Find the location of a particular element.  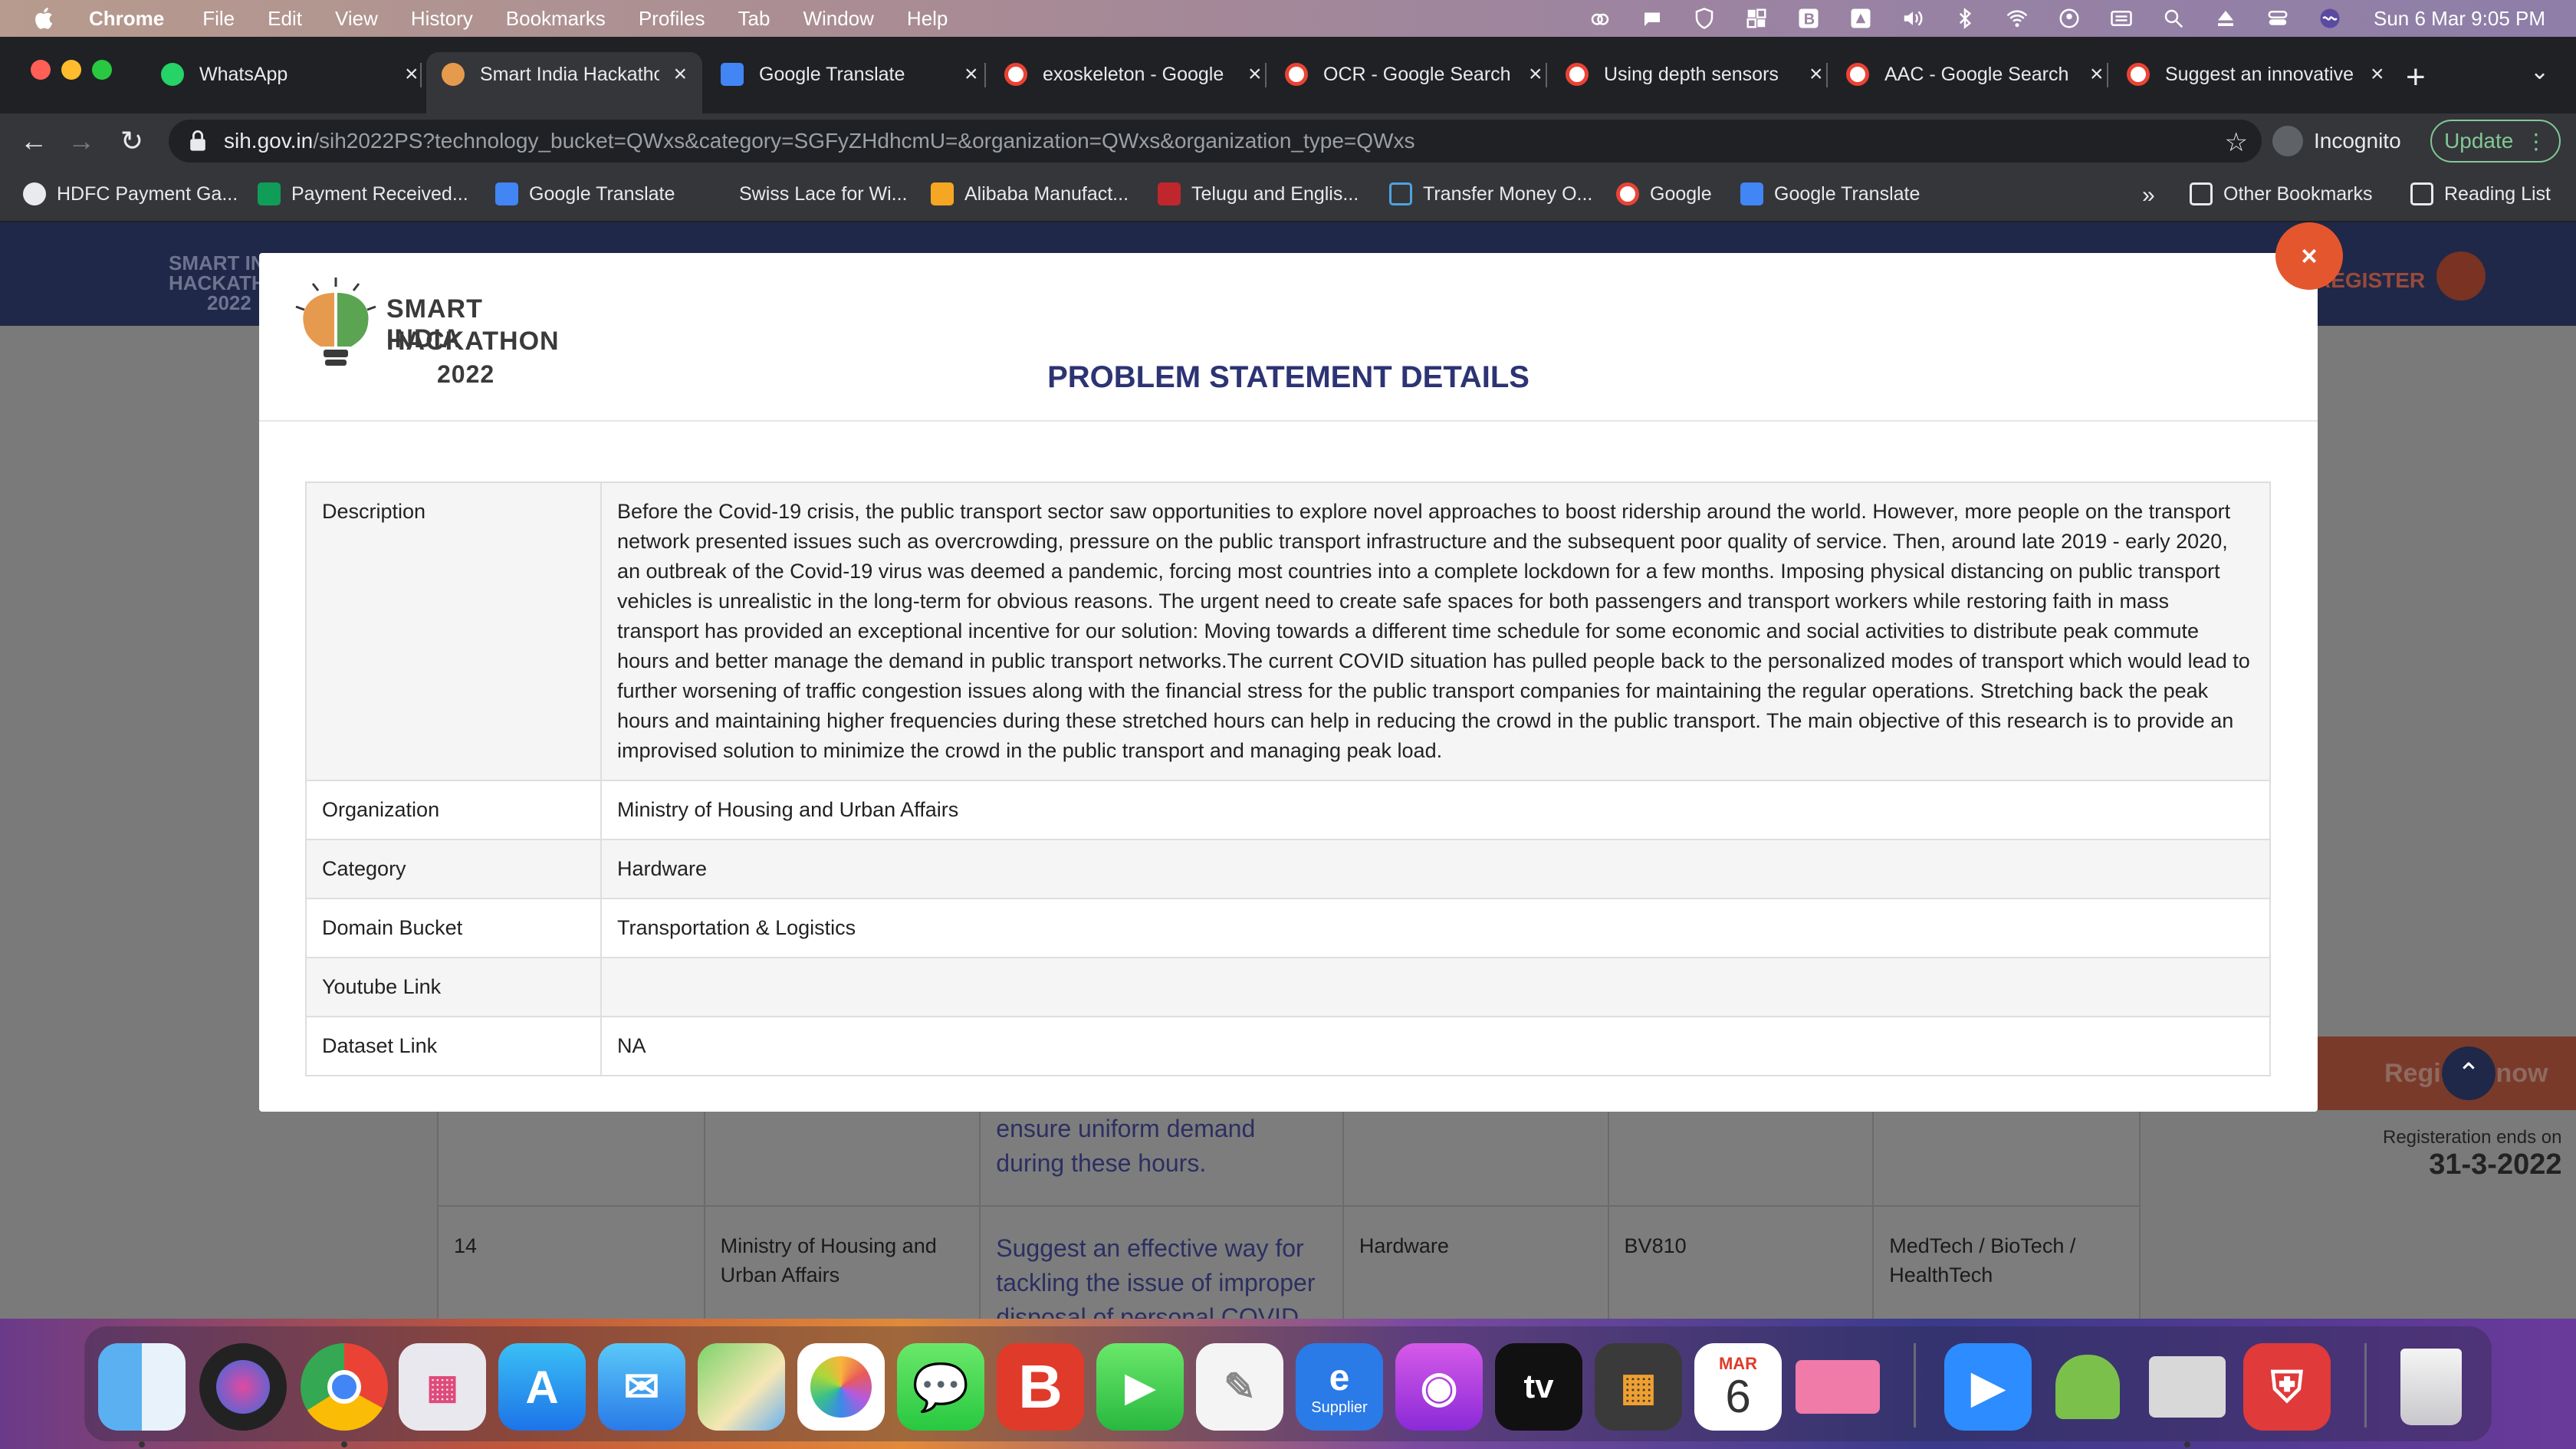

chrome-icon is located at coordinates (344, 1387).